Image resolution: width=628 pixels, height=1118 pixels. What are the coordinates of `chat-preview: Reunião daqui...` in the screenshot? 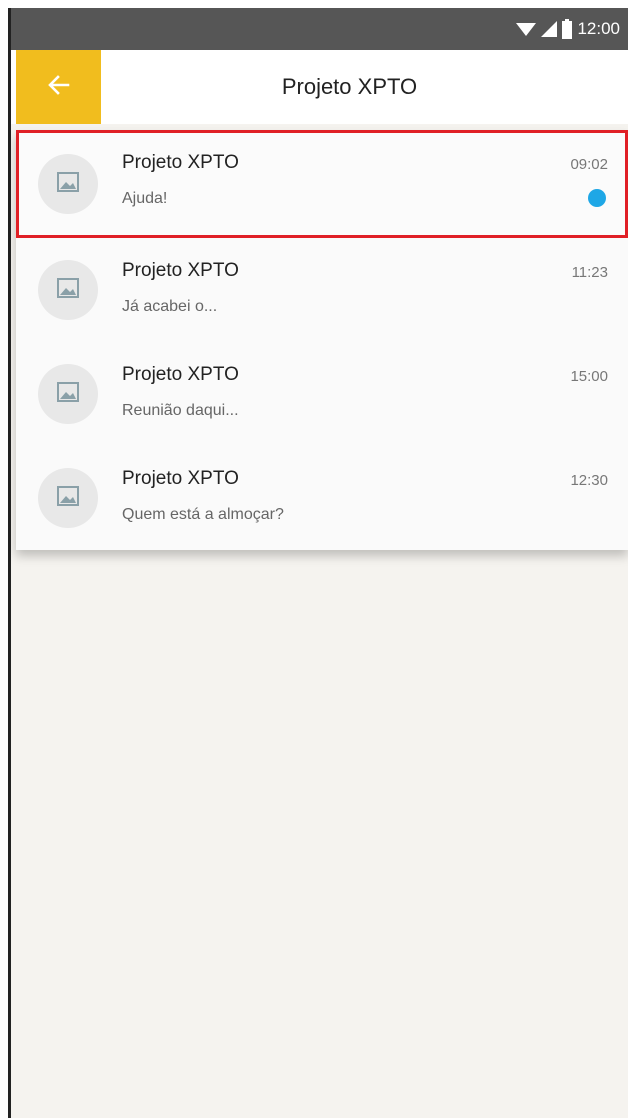 It's located at (180, 410).